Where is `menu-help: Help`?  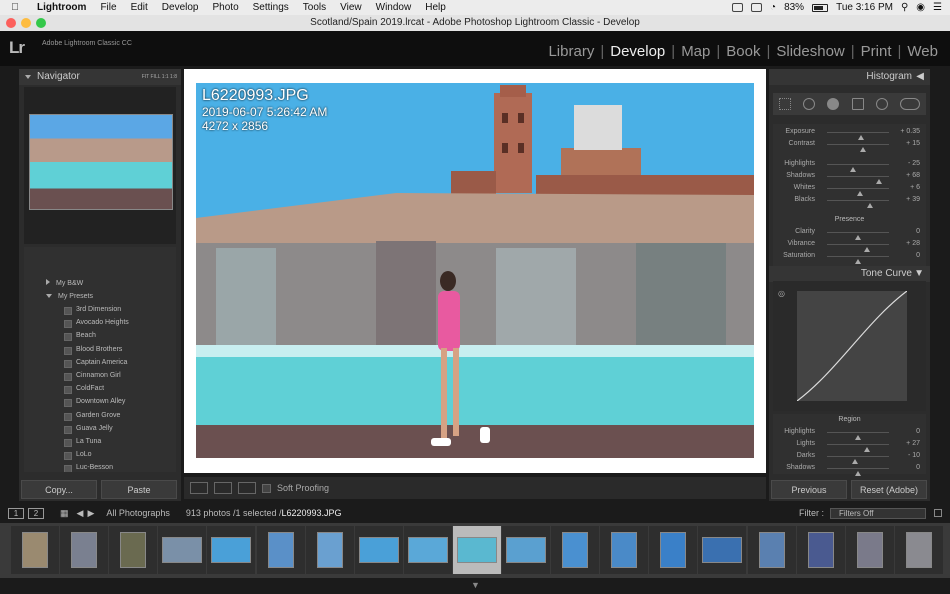
menu-help: Help is located at coordinates (435, 7).